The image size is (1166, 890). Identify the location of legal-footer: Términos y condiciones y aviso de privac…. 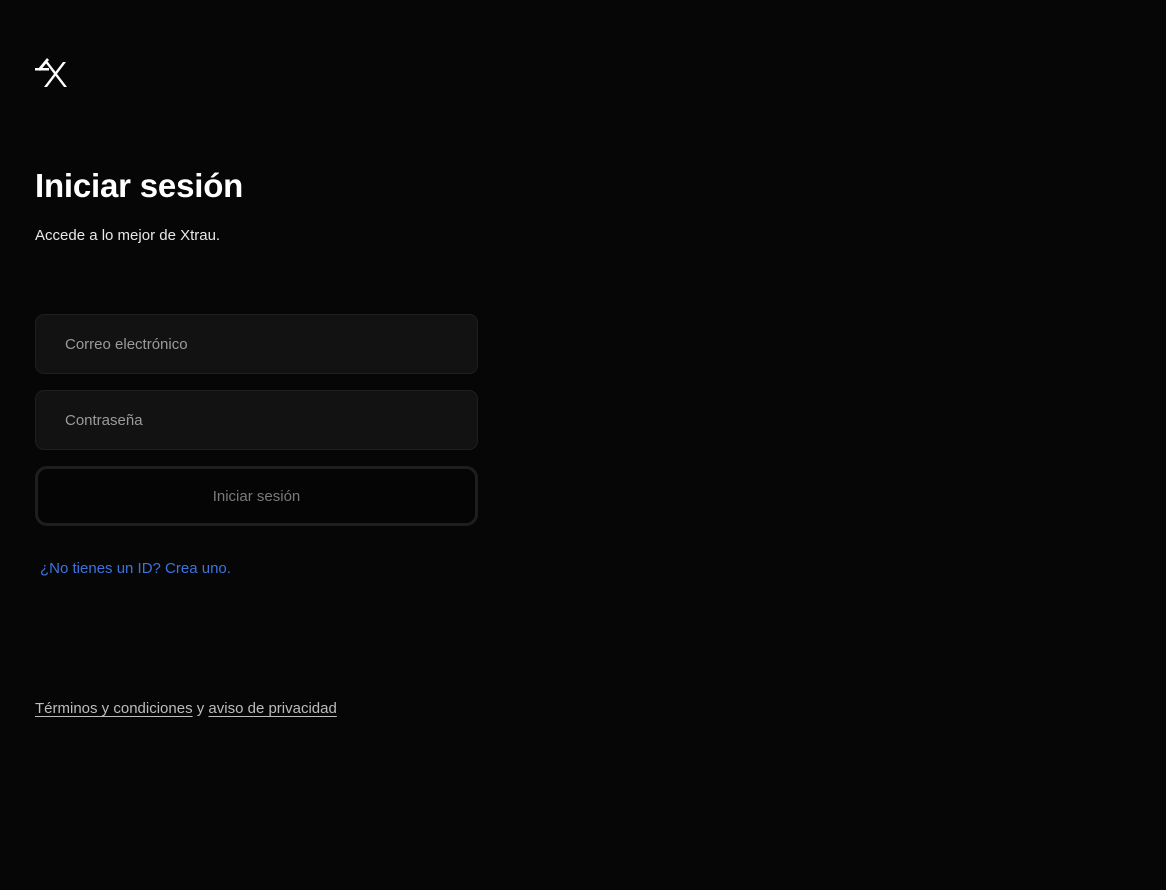
(186, 709).